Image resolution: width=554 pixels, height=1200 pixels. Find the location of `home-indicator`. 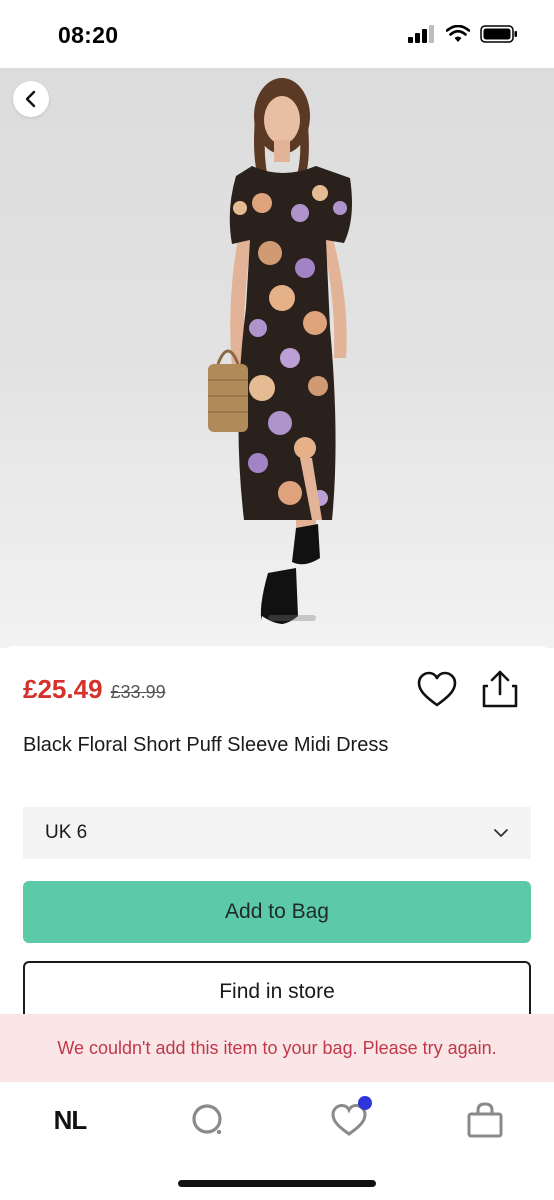

home-indicator is located at coordinates (277, 1183).